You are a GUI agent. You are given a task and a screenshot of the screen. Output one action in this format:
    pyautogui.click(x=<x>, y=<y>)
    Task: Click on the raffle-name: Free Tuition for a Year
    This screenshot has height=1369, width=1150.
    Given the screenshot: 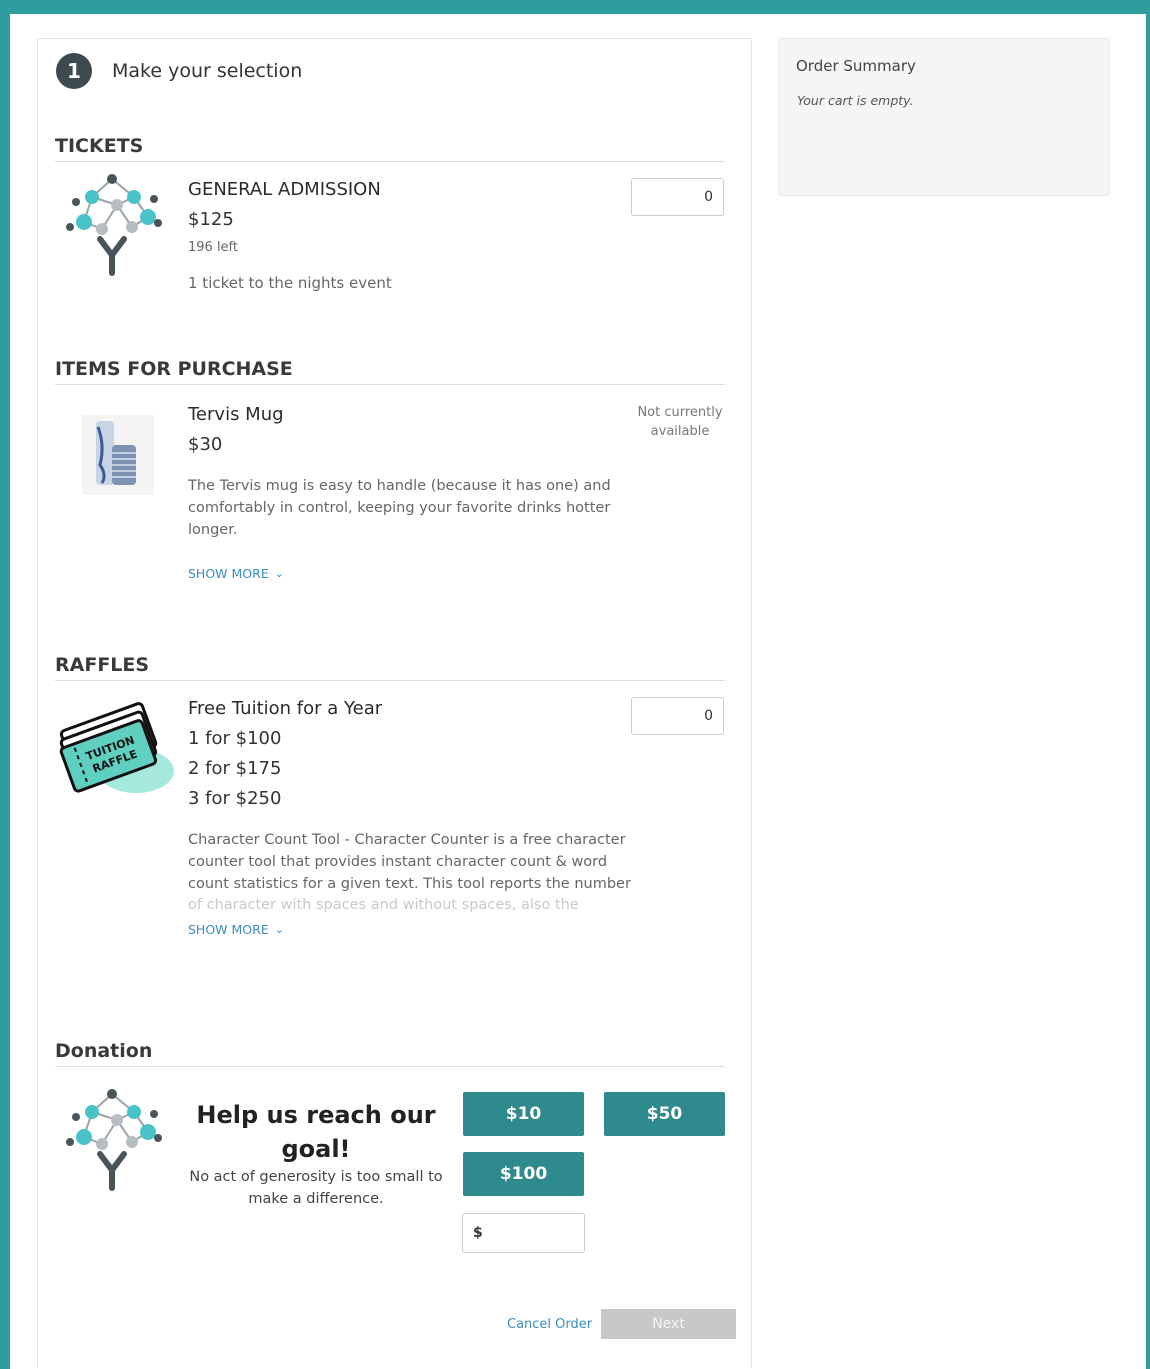 What is the action you would take?
    pyautogui.click(x=285, y=708)
    